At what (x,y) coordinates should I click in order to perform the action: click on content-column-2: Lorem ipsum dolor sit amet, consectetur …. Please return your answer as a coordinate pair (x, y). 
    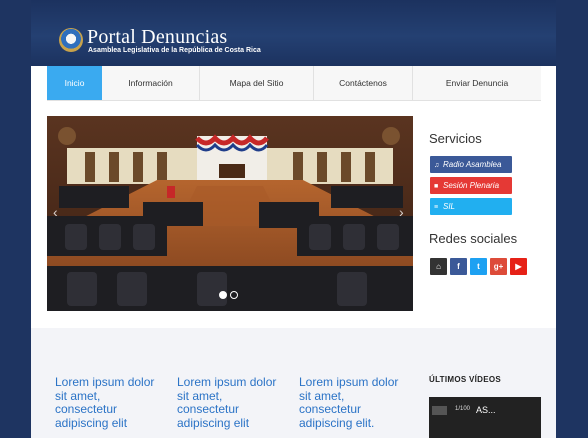
    Looking at the image, I should click on (232, 402).